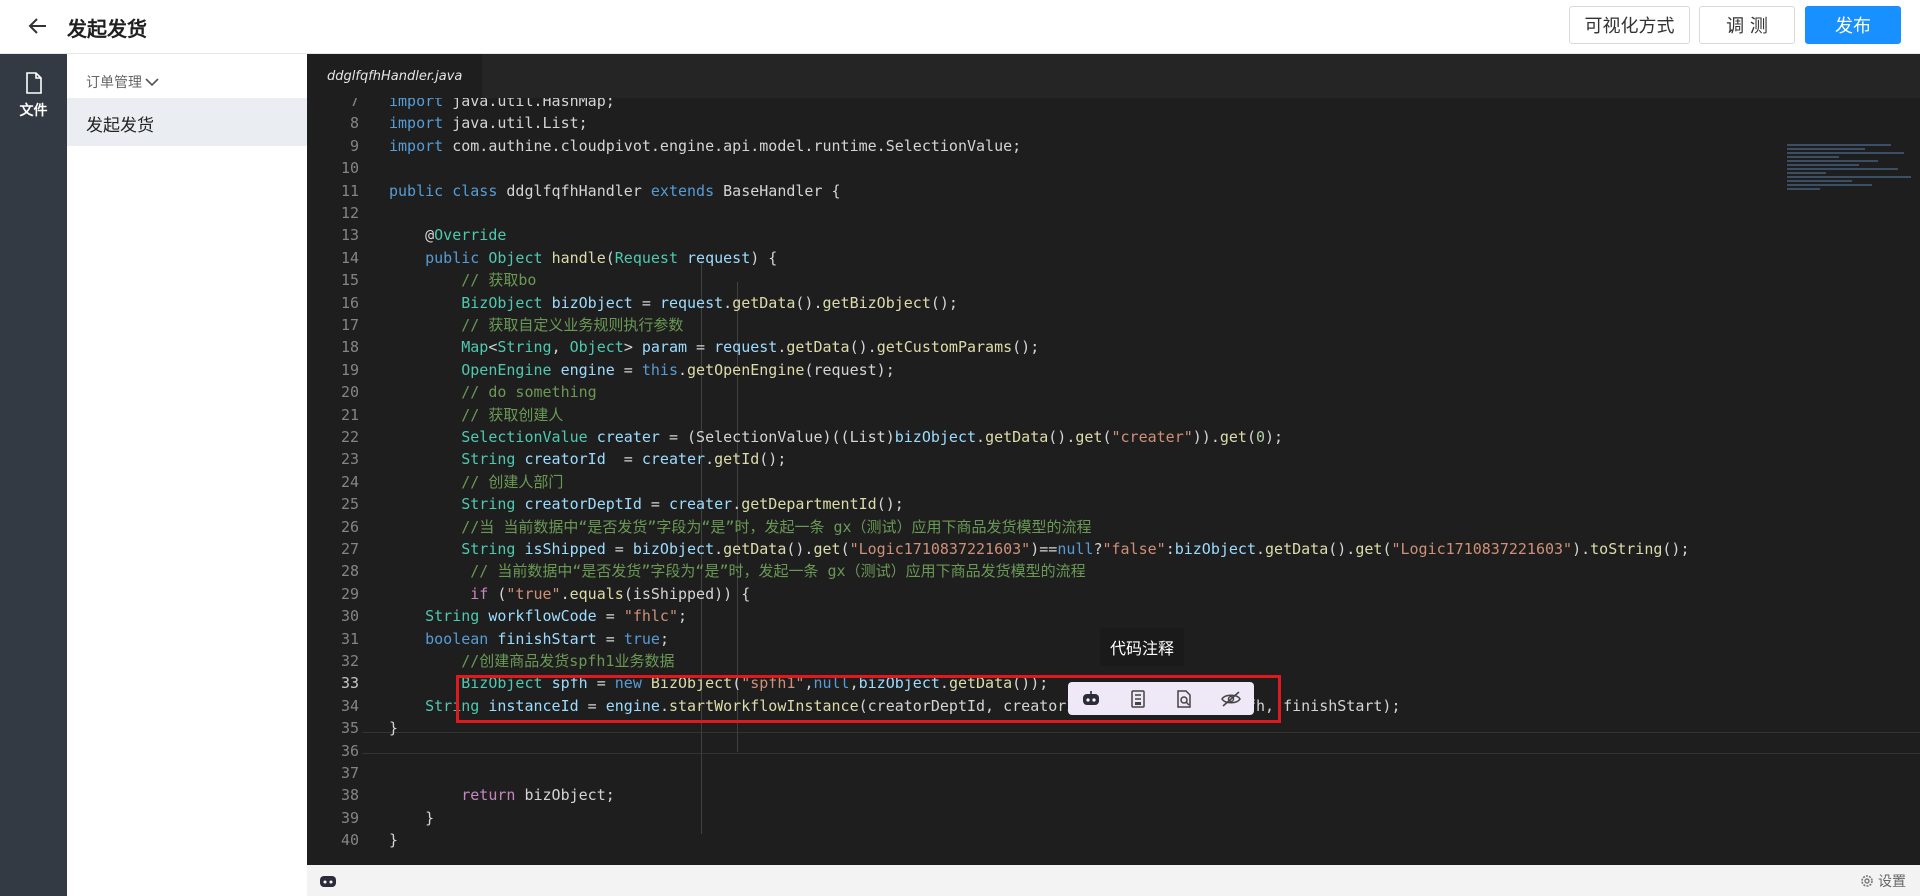  What do you see at coordinates (1138, 699) in the screenshot?
I see `code-comment-icon` at bounding box center [1138, 699].